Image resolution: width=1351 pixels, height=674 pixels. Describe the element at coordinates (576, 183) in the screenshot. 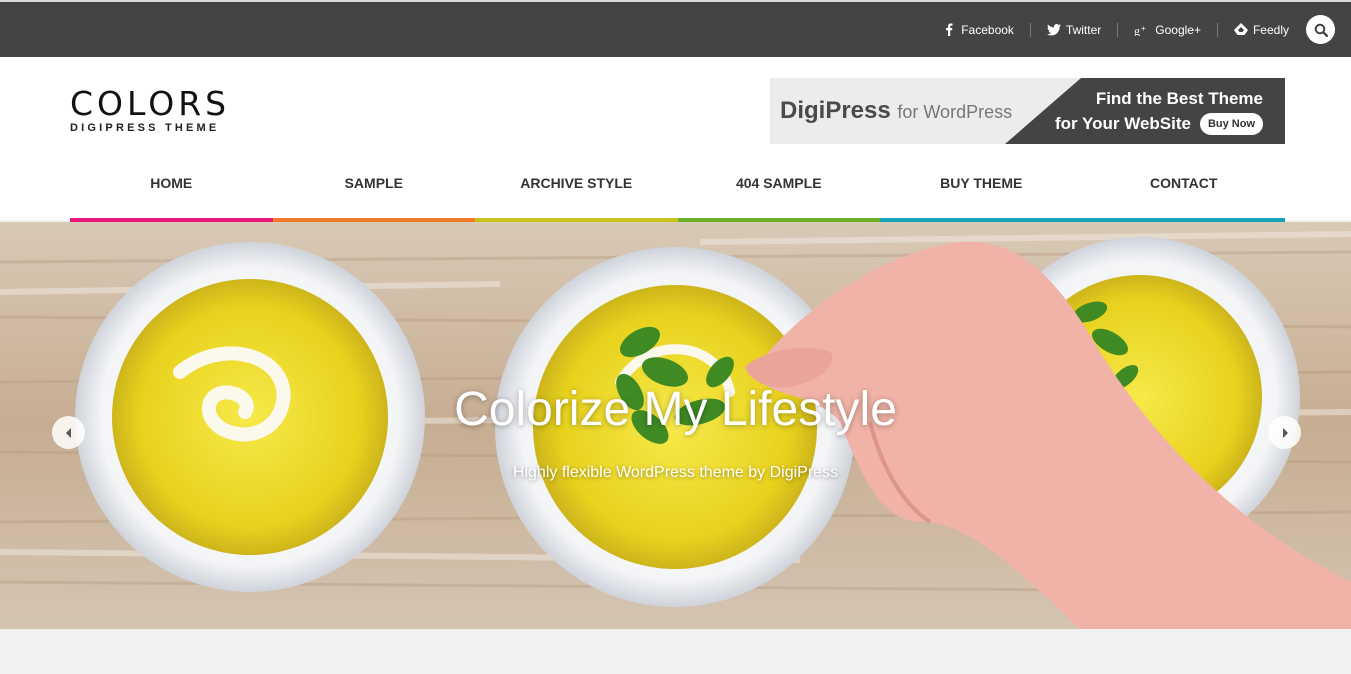

I see `nav-label: ARCHIVE STYLE` at that location.